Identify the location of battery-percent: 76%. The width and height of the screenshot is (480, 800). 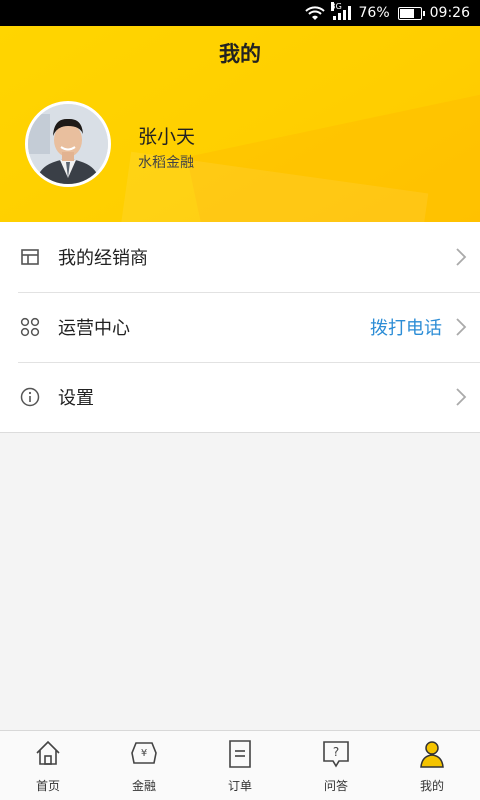
(374, 13).